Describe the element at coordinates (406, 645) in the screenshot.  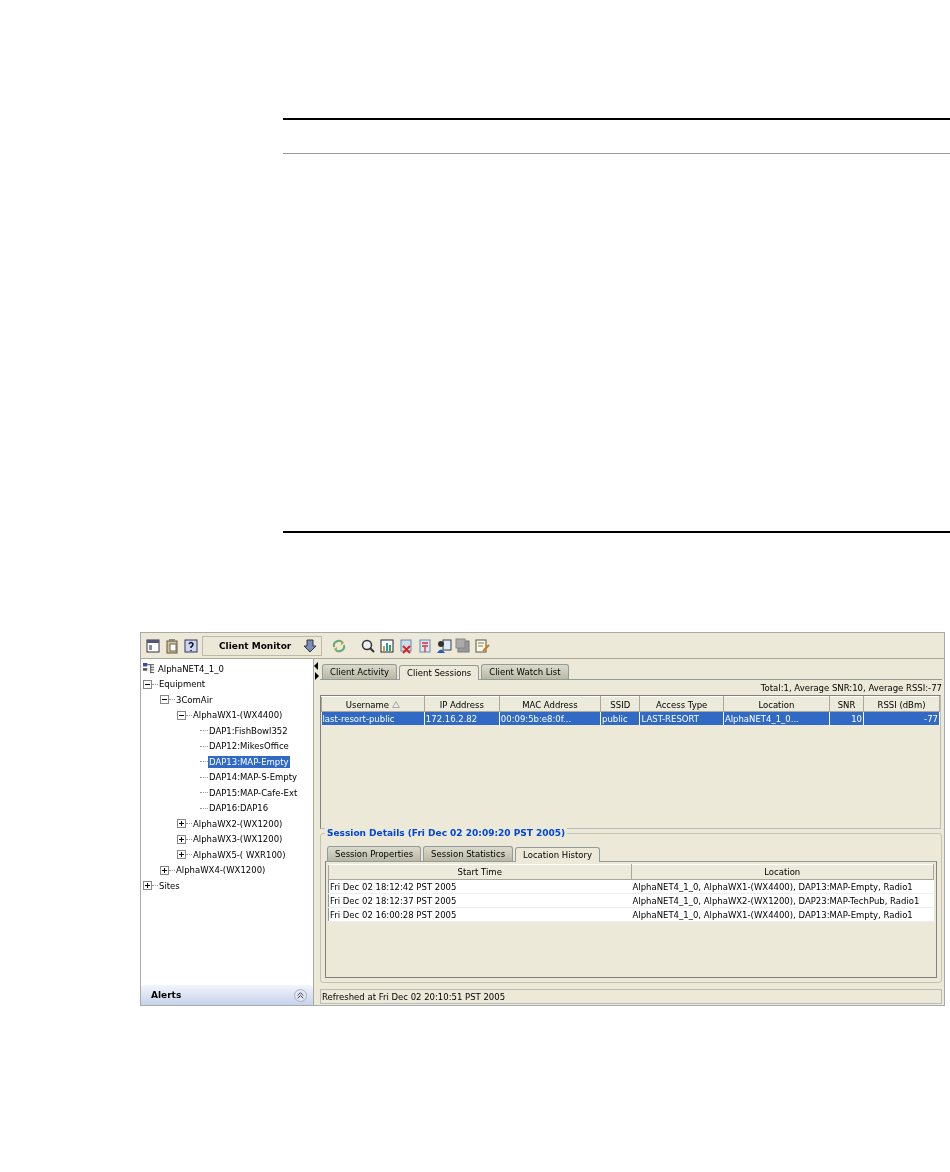
I see `delete-icon` at that location.